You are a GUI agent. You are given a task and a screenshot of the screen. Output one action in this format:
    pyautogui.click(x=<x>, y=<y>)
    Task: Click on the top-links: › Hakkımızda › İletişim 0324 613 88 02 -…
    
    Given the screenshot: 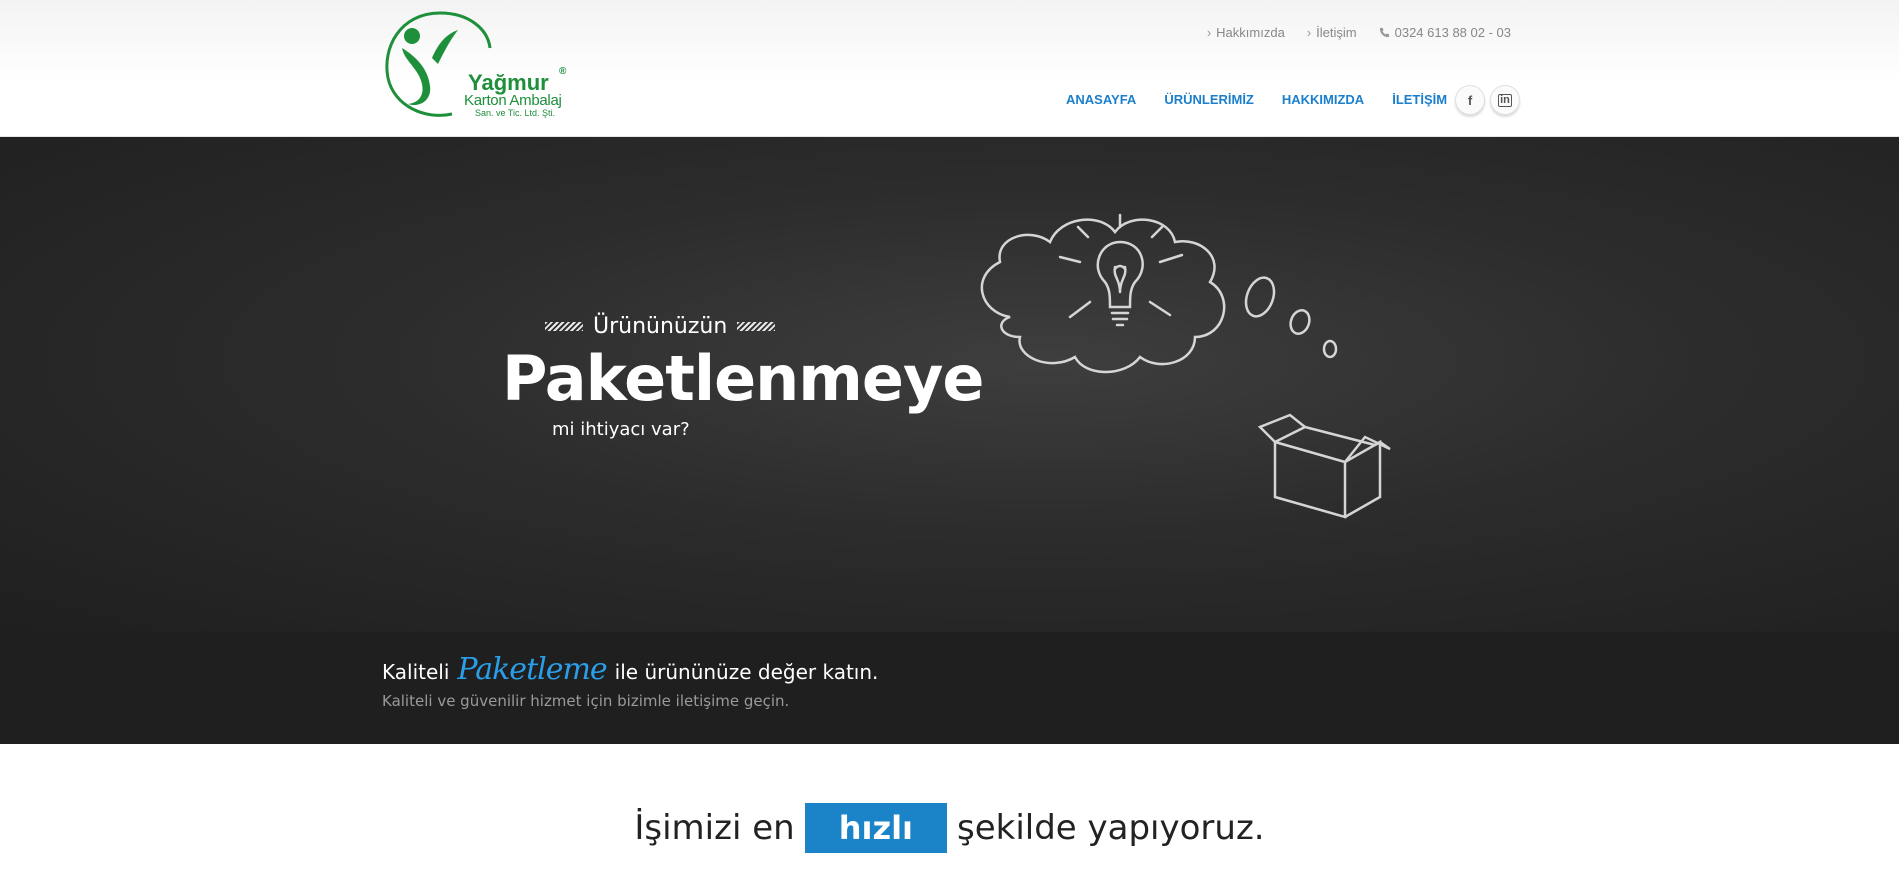 What is the action you would take?
    pyautogui.click(x=1359, y=32)
    